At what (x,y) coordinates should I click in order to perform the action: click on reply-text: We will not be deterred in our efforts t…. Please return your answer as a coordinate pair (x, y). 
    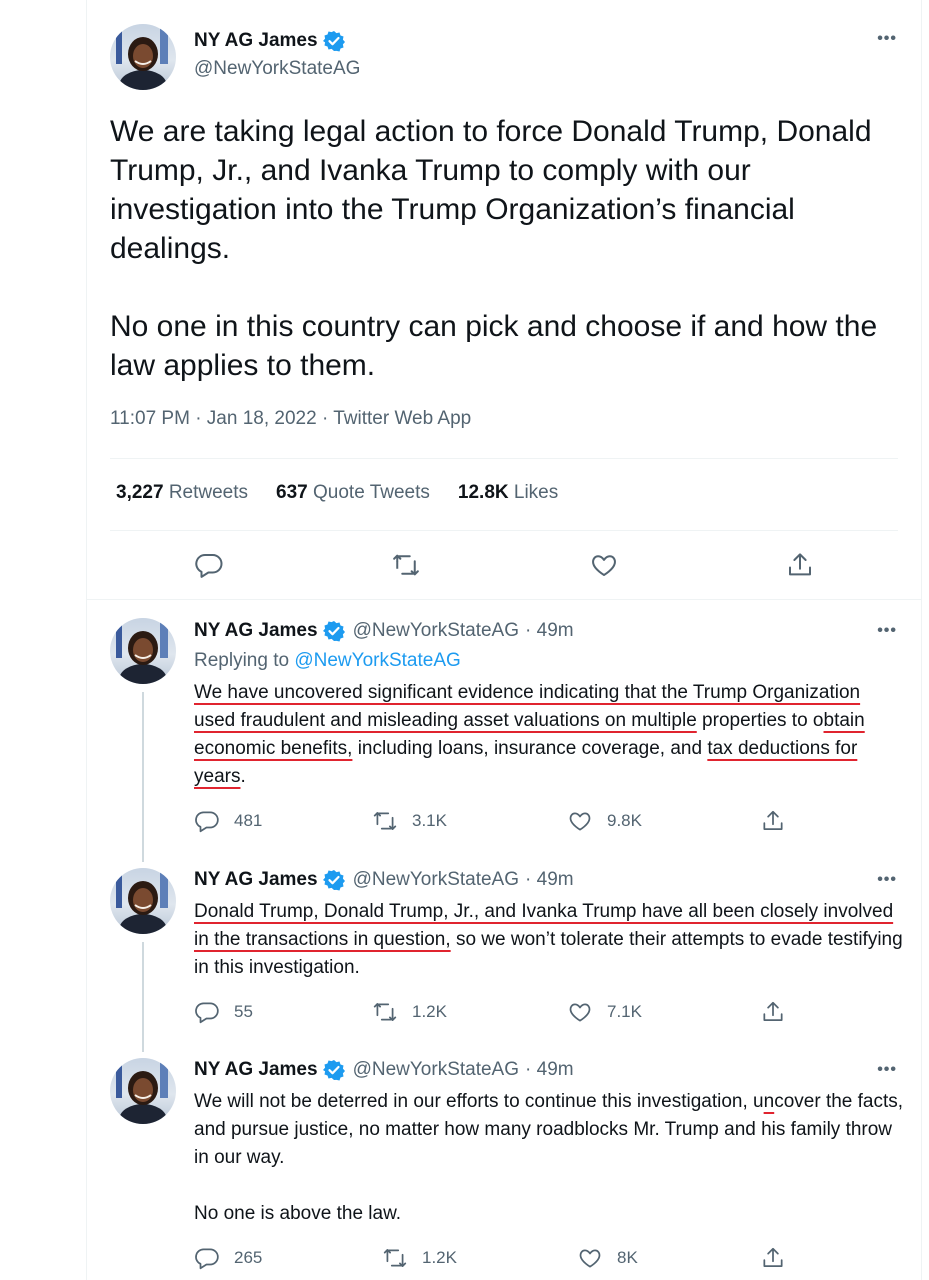
    Looking at the image, I should click on (549, 1130).